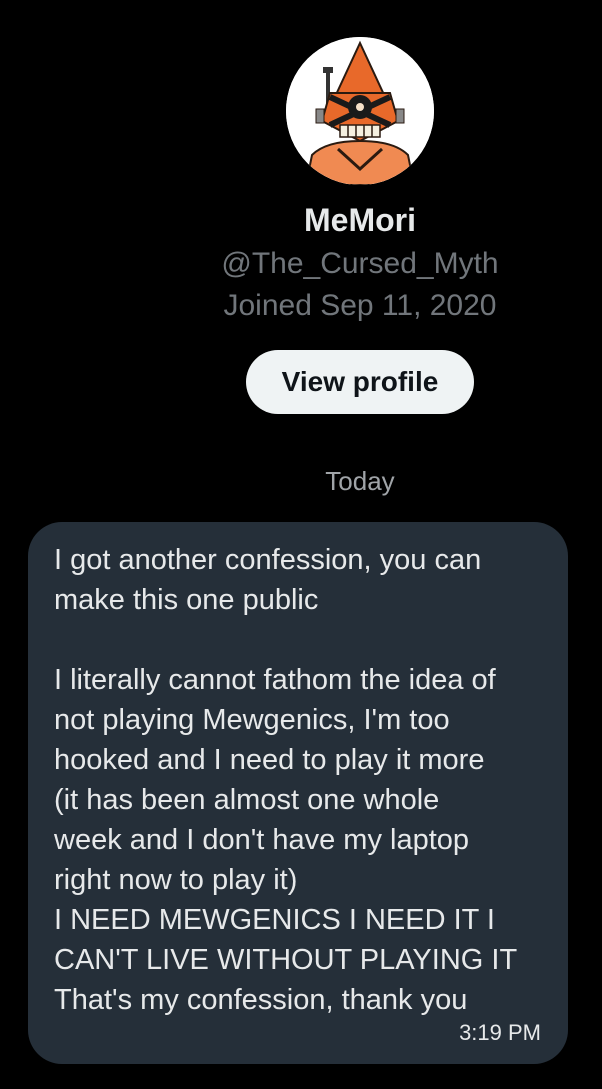 This screenshot has height=1089, width=602. I want to click on message-timestamp: 3:19 PM, so click(500, 1032).